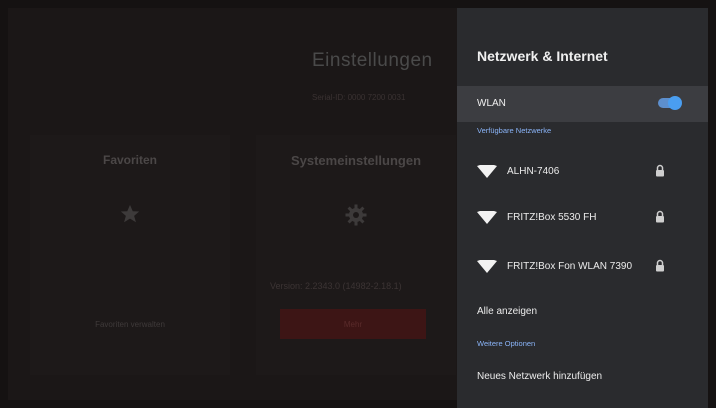  I want to click on network-name: FRITZ!Box Fon WLAN 7390, so click(570, 266).